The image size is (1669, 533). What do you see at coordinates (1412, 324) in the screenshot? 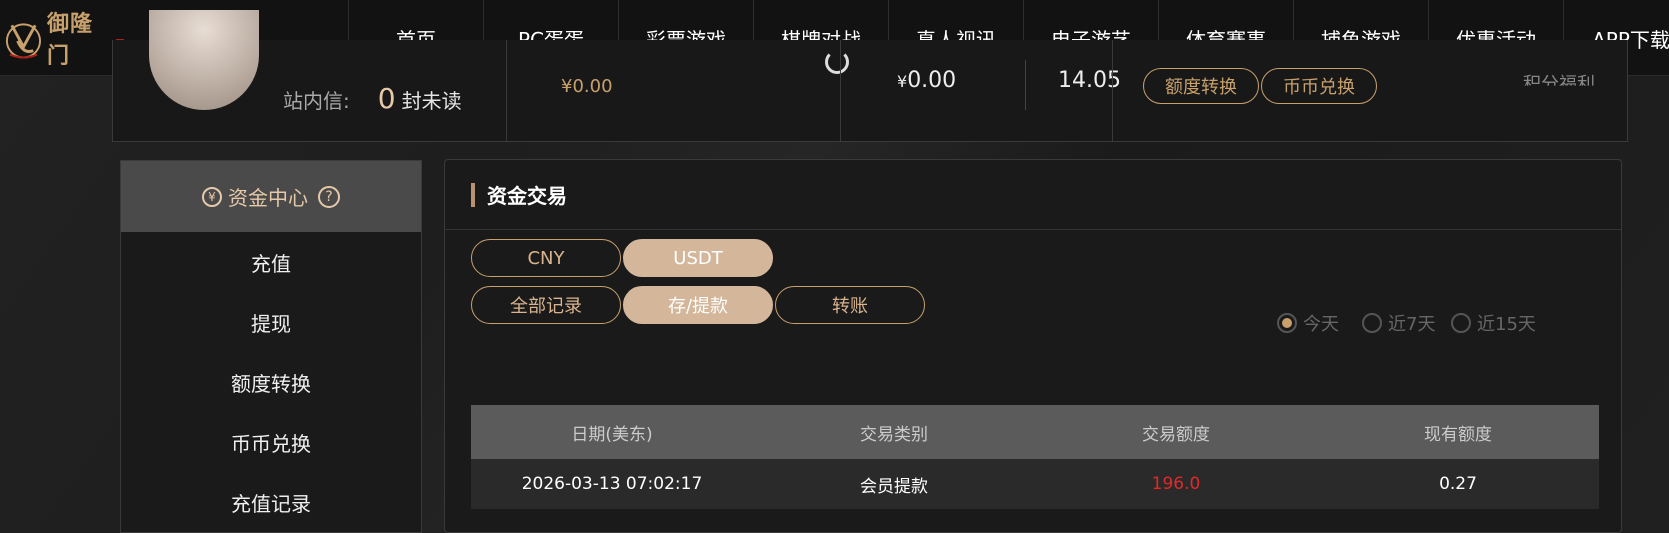
I see `range-label: 近7天` at bounding box center [1412, 324].